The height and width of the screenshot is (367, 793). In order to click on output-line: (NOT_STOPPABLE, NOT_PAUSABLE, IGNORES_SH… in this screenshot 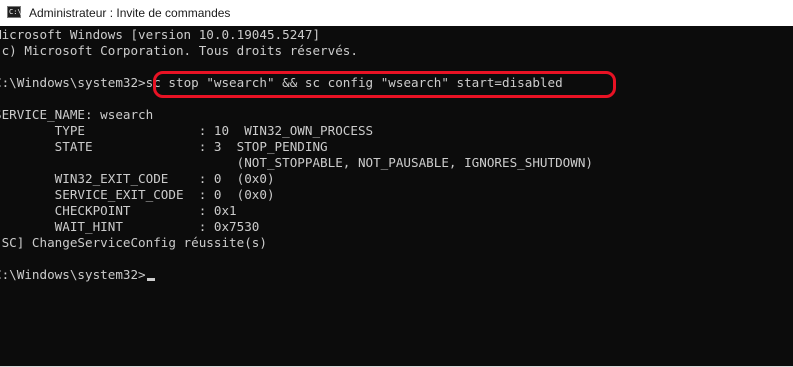, I will do `click(296, 162)`.